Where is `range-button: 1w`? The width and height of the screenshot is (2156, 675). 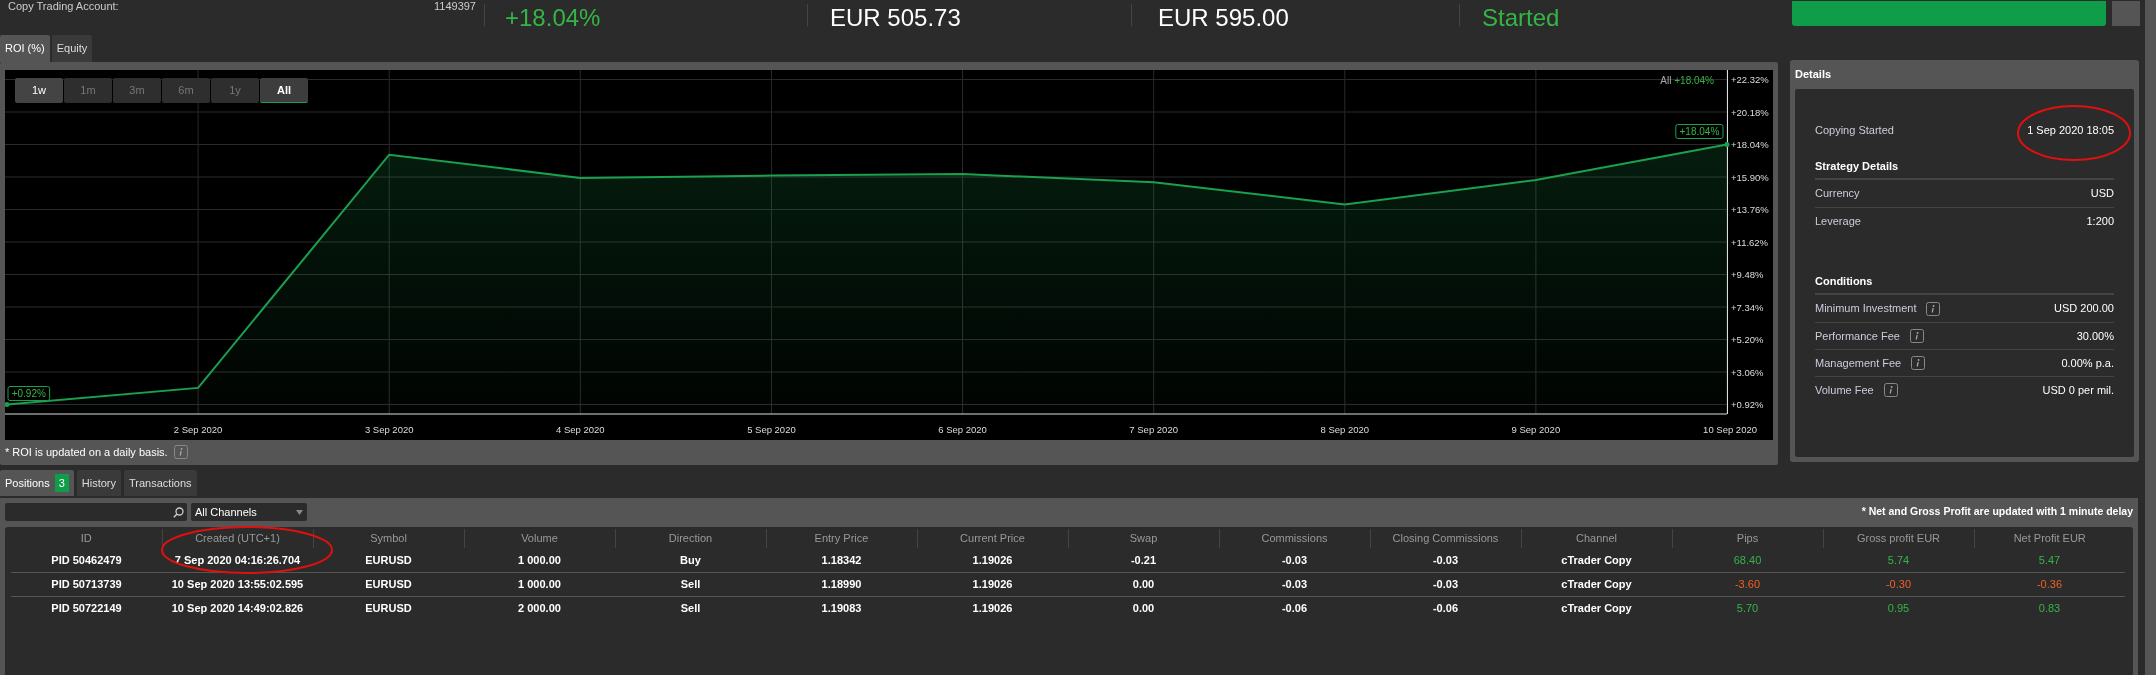 range-button: 1w is located at coordinates (39, 90).